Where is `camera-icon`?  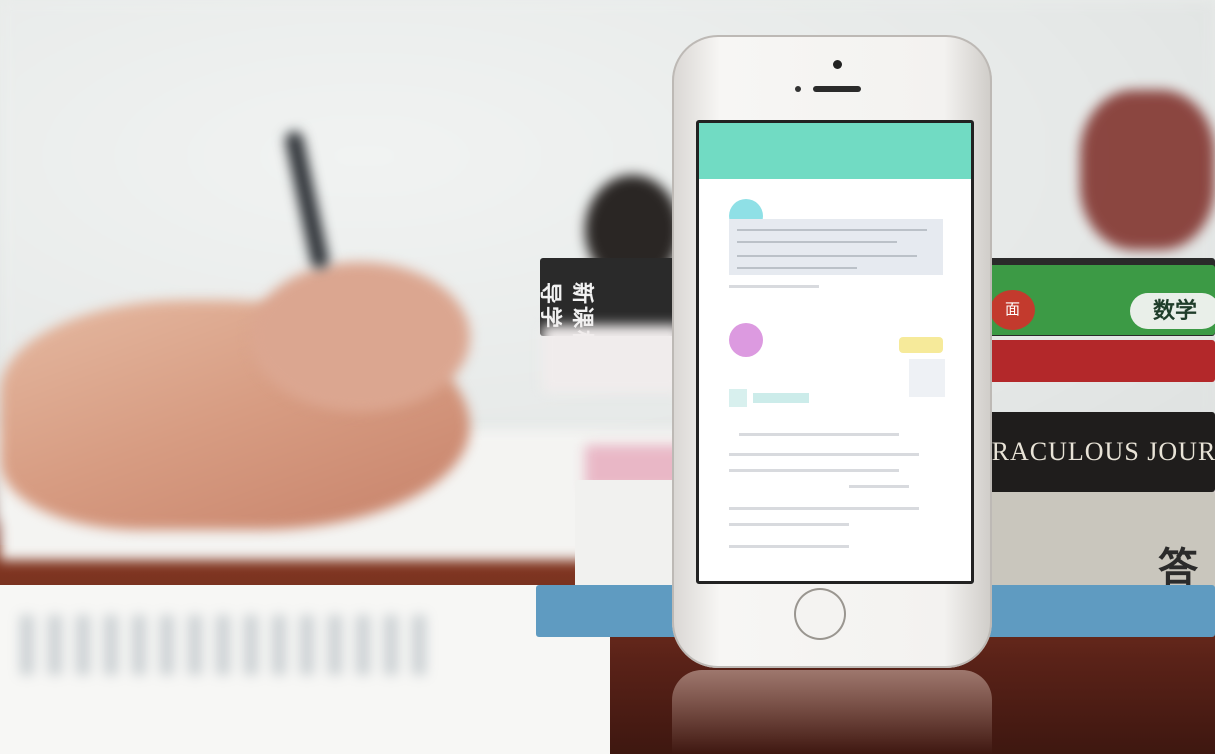 camera-icon is located at coordinates (837, 64).